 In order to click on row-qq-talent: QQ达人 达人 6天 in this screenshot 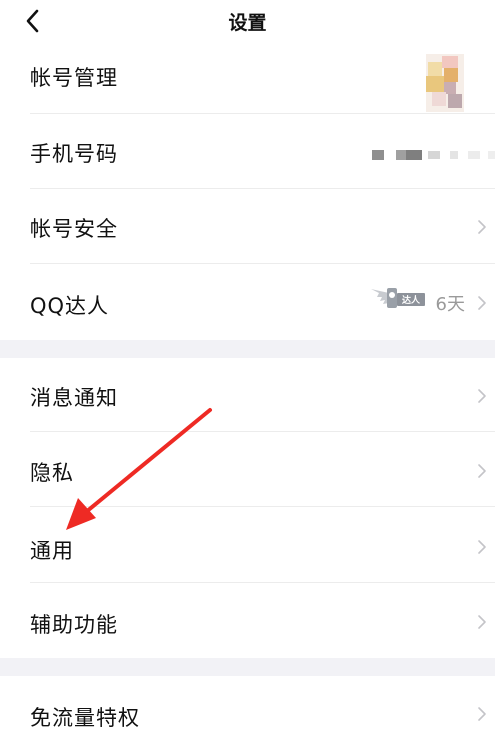, I will do `click(247, 302)`.